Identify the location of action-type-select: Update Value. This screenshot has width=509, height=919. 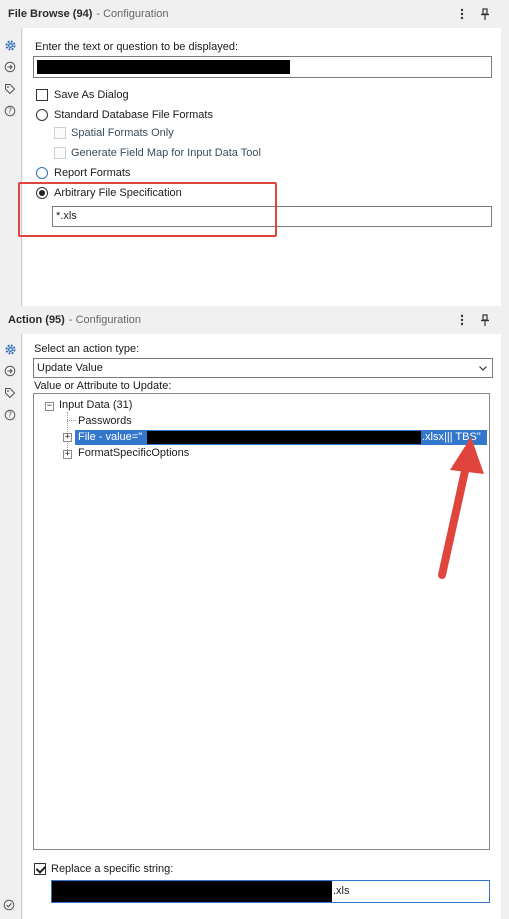
(263, 368).